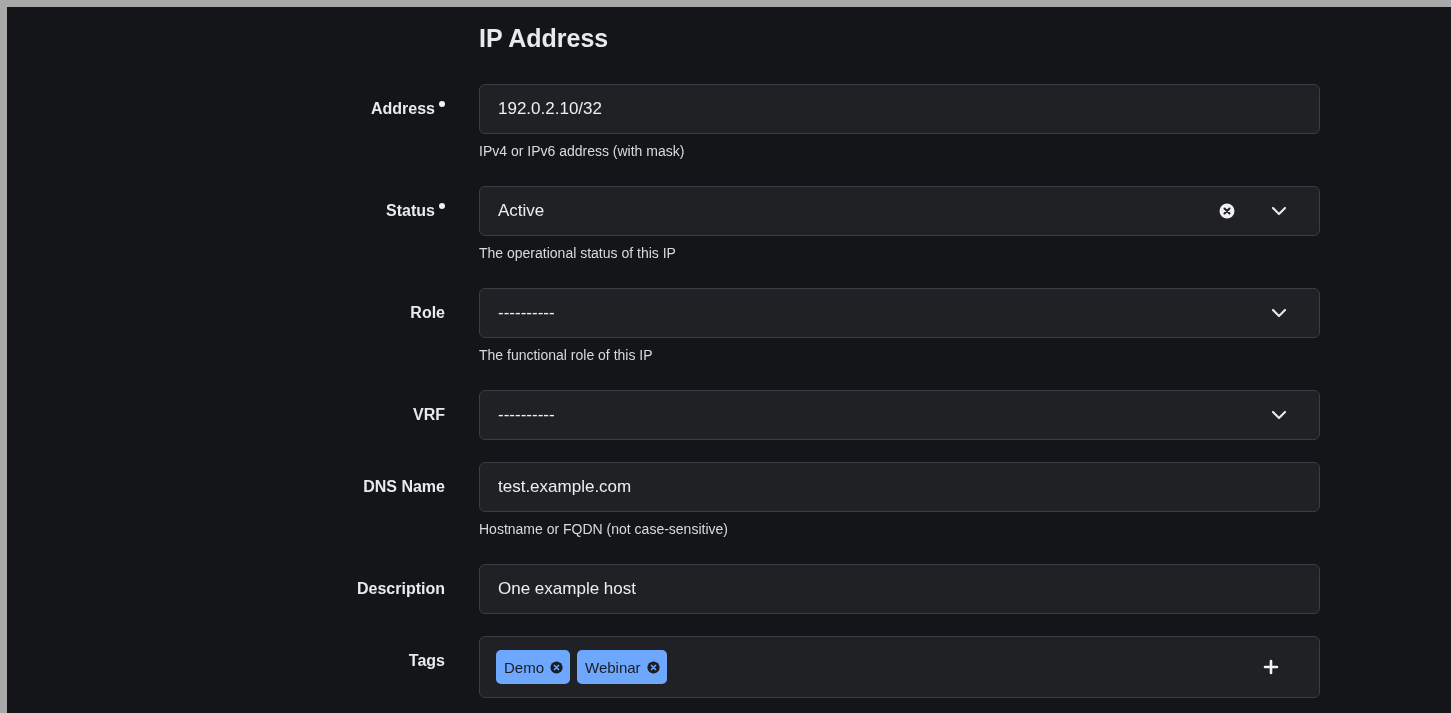  I want to click on help-text: The functional role of this IP, so click(566, 355).